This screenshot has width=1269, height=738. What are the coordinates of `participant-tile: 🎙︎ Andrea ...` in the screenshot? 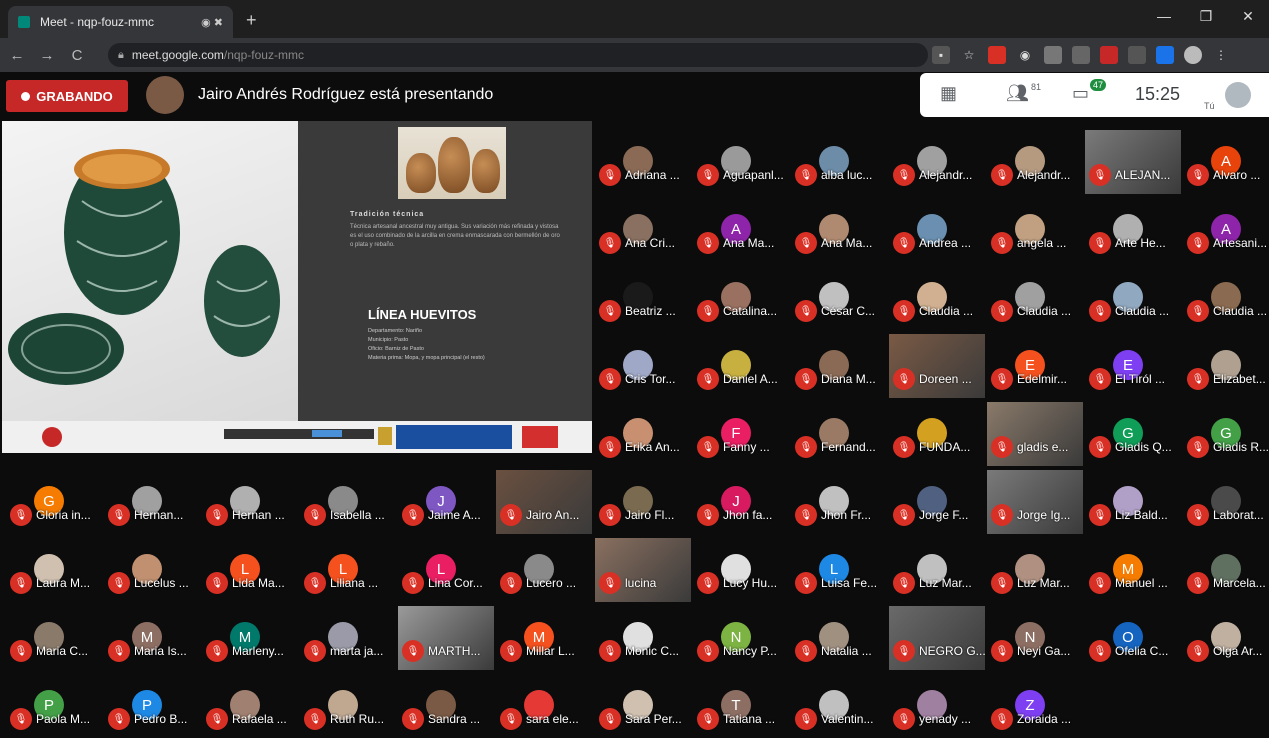 It's located at (937, 230).